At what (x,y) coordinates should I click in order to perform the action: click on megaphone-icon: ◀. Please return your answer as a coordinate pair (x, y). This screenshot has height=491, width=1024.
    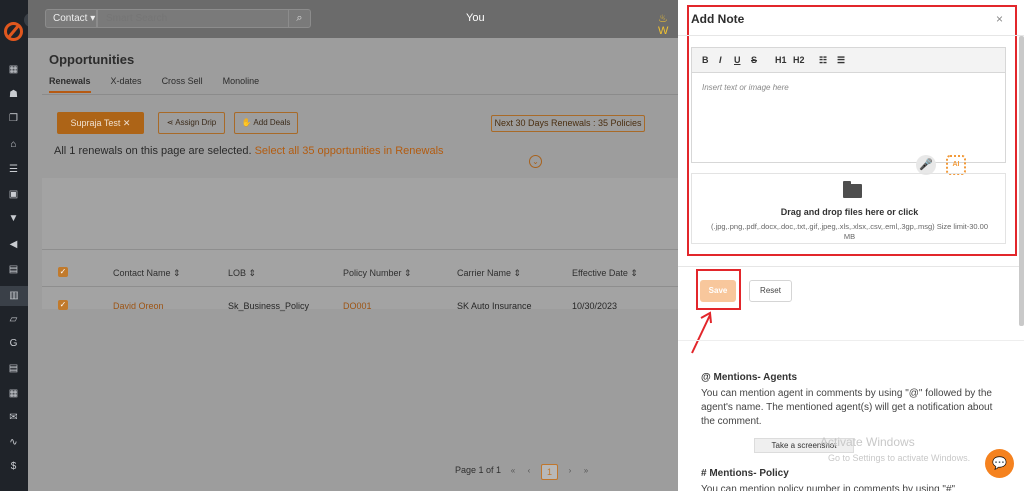
    Looking at the image, I should click on (13, 244).